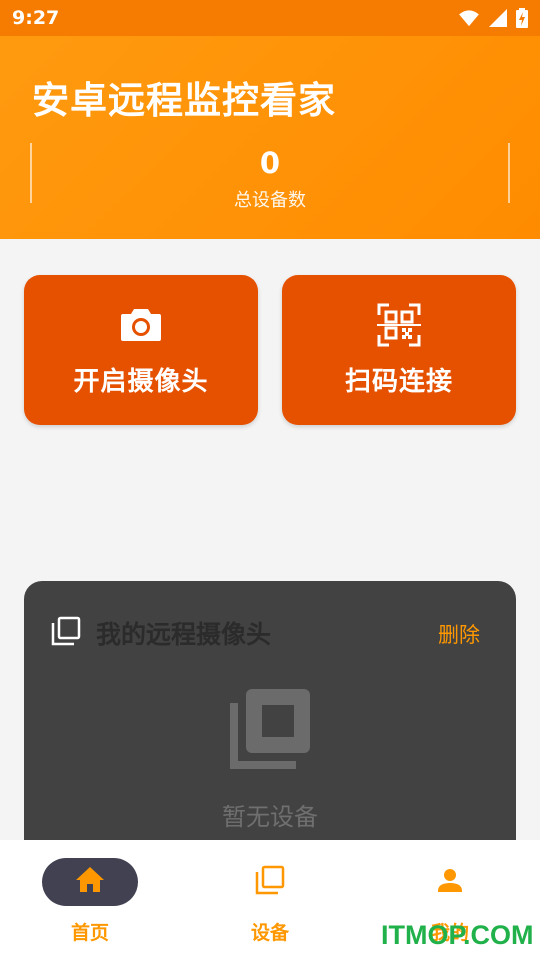  What do you see at coordinates (89, 933) in the screenshot?
I see `nav-label-home: 首页` at bounding box center [89, 933].